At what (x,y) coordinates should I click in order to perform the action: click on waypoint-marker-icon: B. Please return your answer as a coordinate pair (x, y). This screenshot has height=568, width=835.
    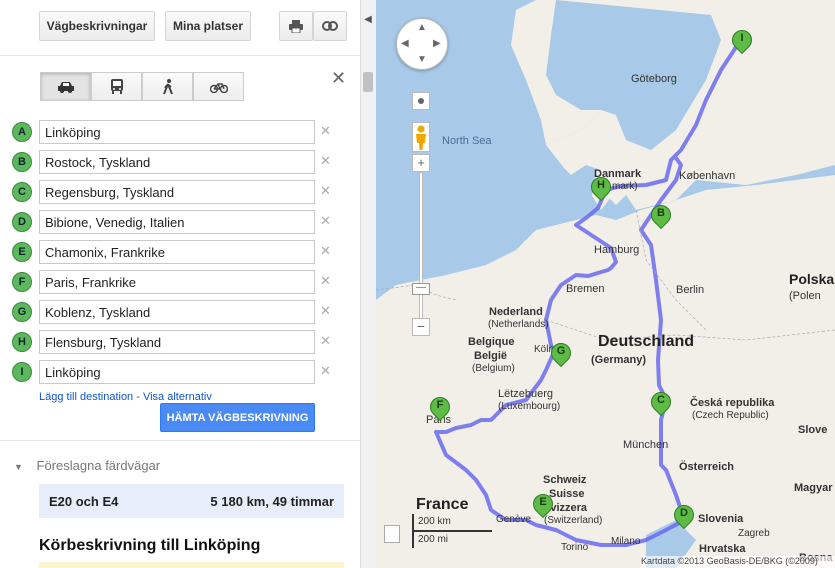
    Looking at the image, I should click on (22, 162).